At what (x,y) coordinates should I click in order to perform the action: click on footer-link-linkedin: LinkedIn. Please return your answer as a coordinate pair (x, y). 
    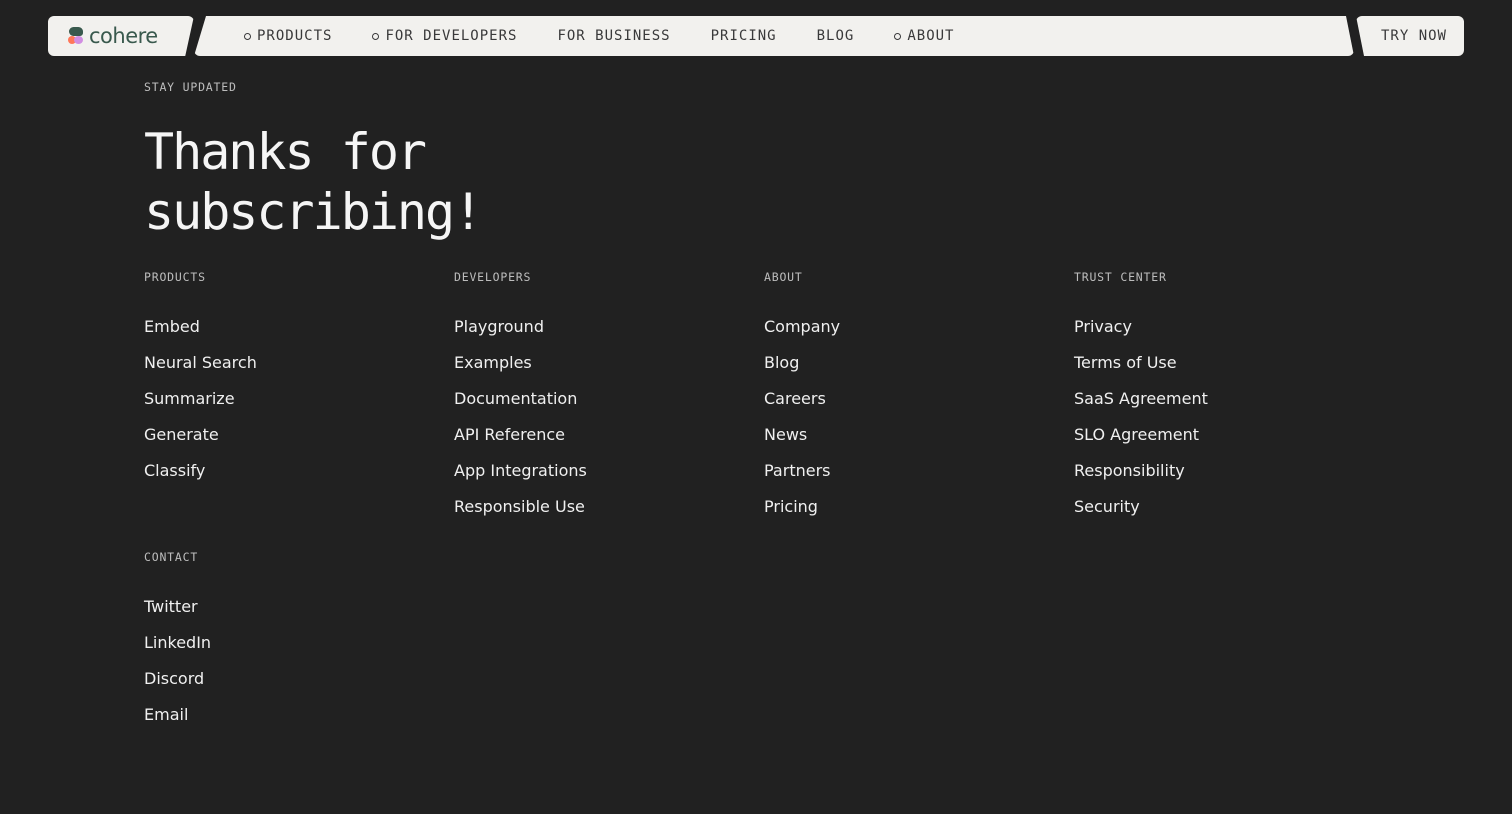
    Looking at the image, I should click on (284, 643).